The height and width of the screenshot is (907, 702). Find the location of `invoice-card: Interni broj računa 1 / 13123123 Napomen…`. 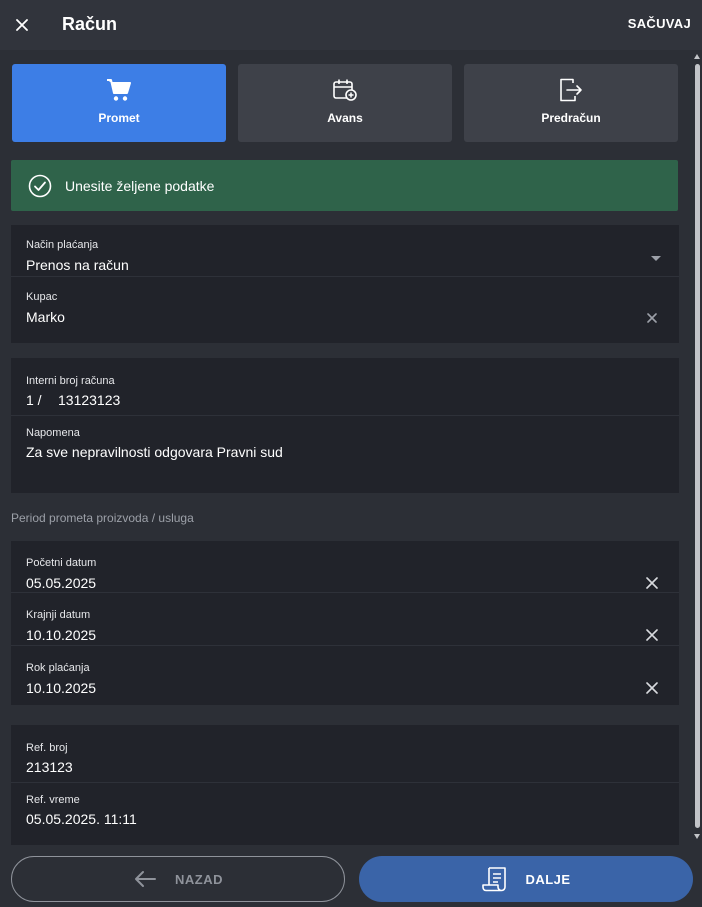

invoice-card: Interni broj računa 1 / 13123123 Napomen… is located at coordinates (345, 425).